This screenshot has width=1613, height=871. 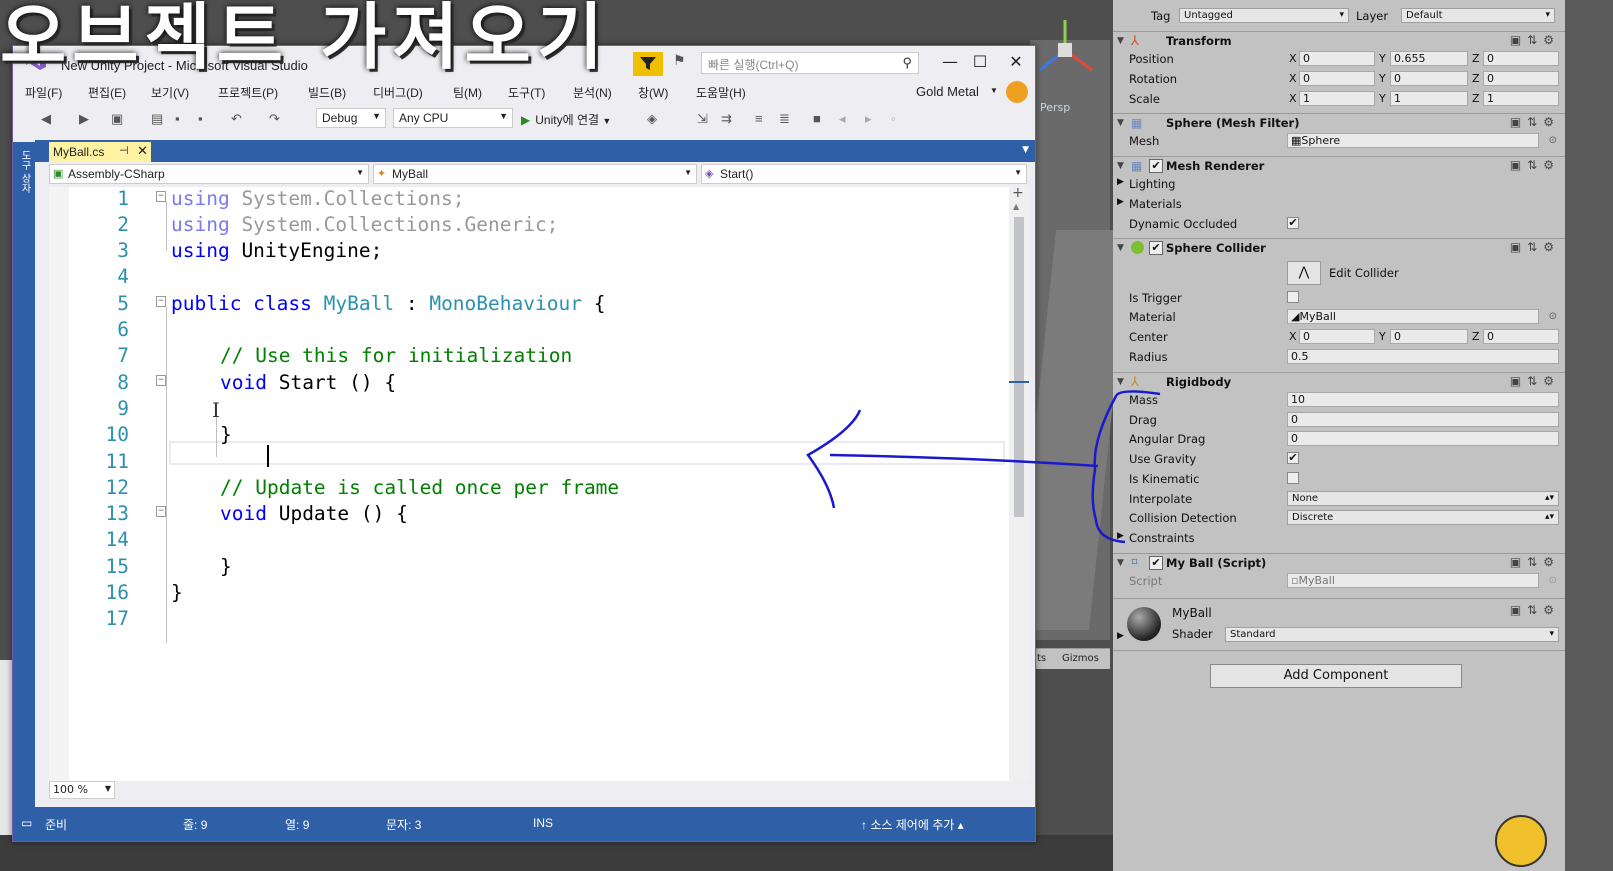 What do you see at coordinates (1521, 336) in the screenshot?
I see `center-z-field: 0` at bounding box center [1521, 336].